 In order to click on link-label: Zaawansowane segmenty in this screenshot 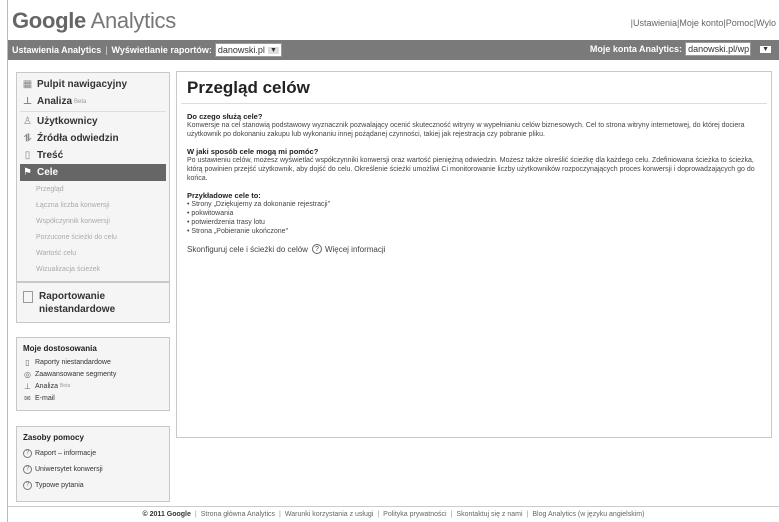, I will do `click(76, 374)`.